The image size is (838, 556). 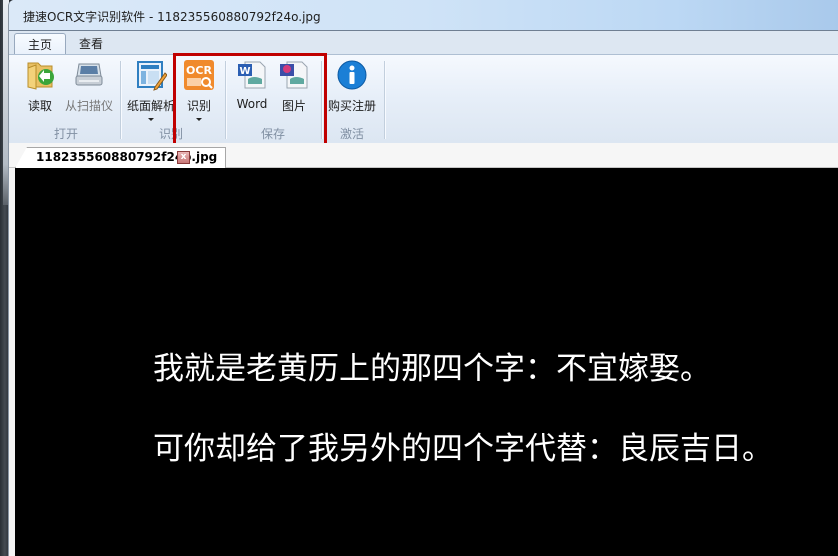 What do you see at coordinates (172, 17) in the screenshot?
I see `window-title: 捷速OCR文字识别软件 - 118235560880792f24o.jpg` at bounding box center [172, 17].